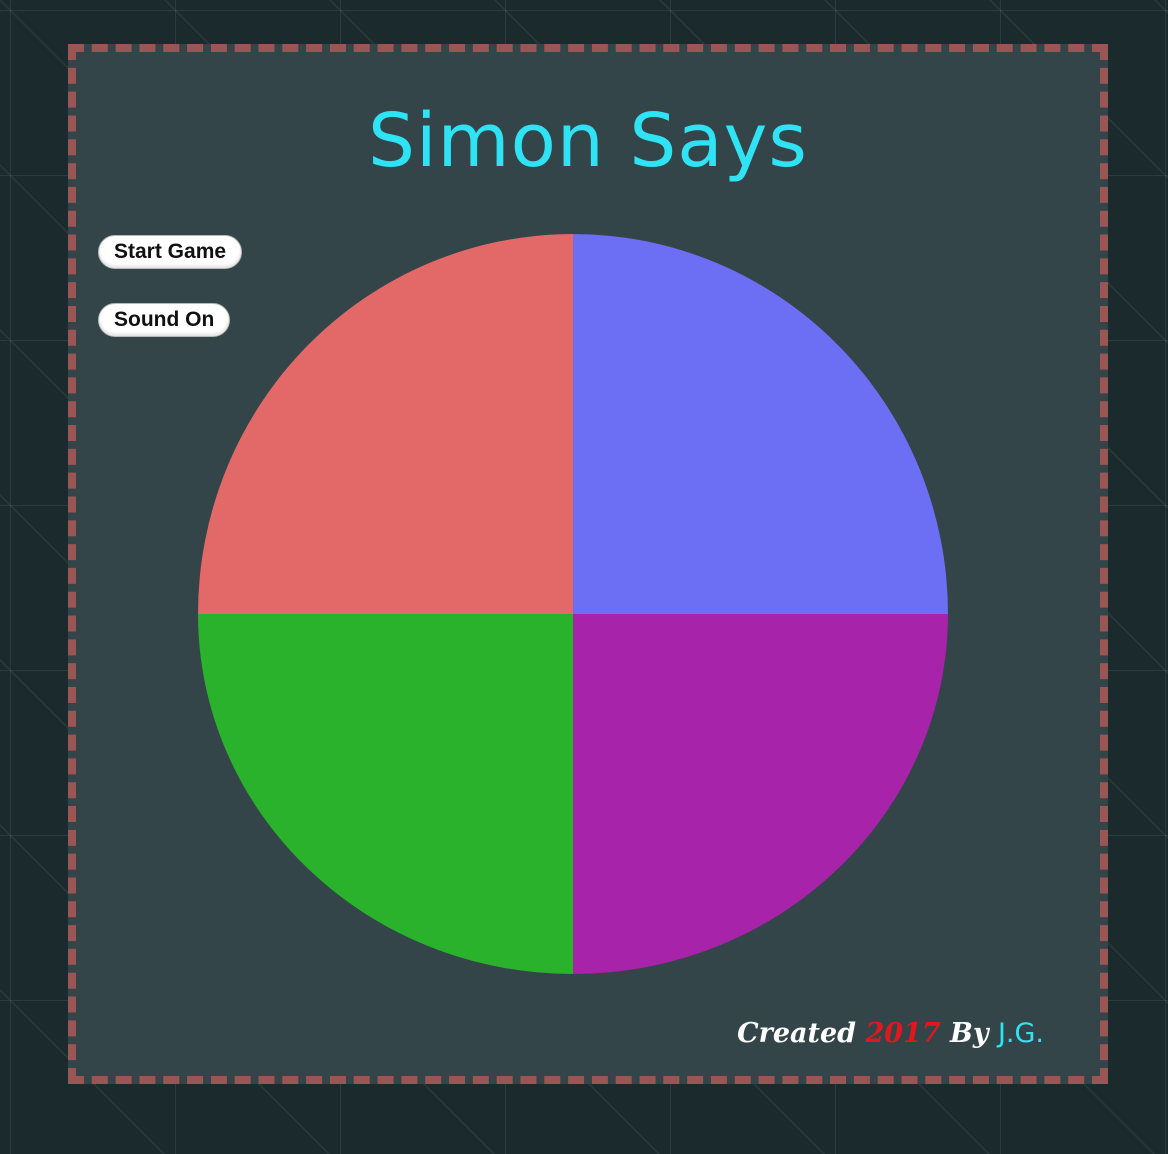 This screenshot has width=1168, height=1154. I want to click on green-pad, so click(385, 794).